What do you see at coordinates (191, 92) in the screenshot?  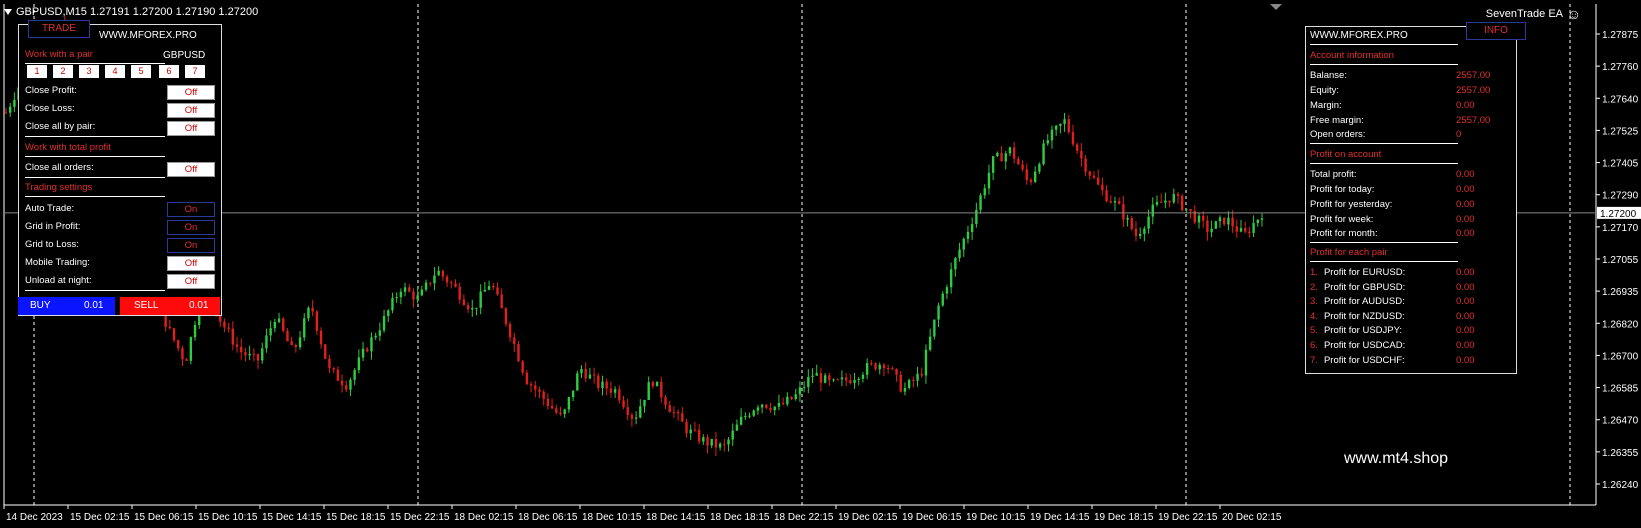 I see `close-profit-toggle: Off` at bounding box center [191, 92].